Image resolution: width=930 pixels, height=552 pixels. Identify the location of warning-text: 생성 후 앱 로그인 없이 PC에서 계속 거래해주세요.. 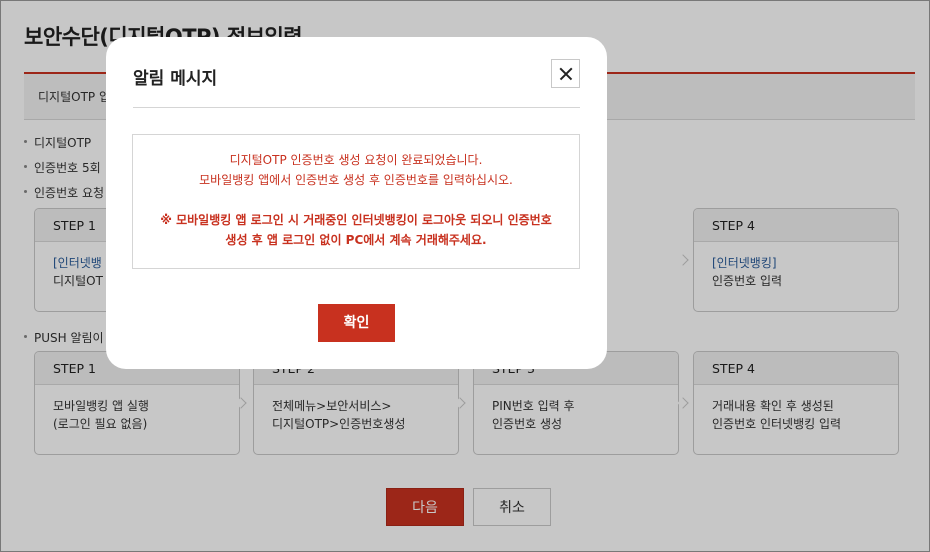
(356, 240).